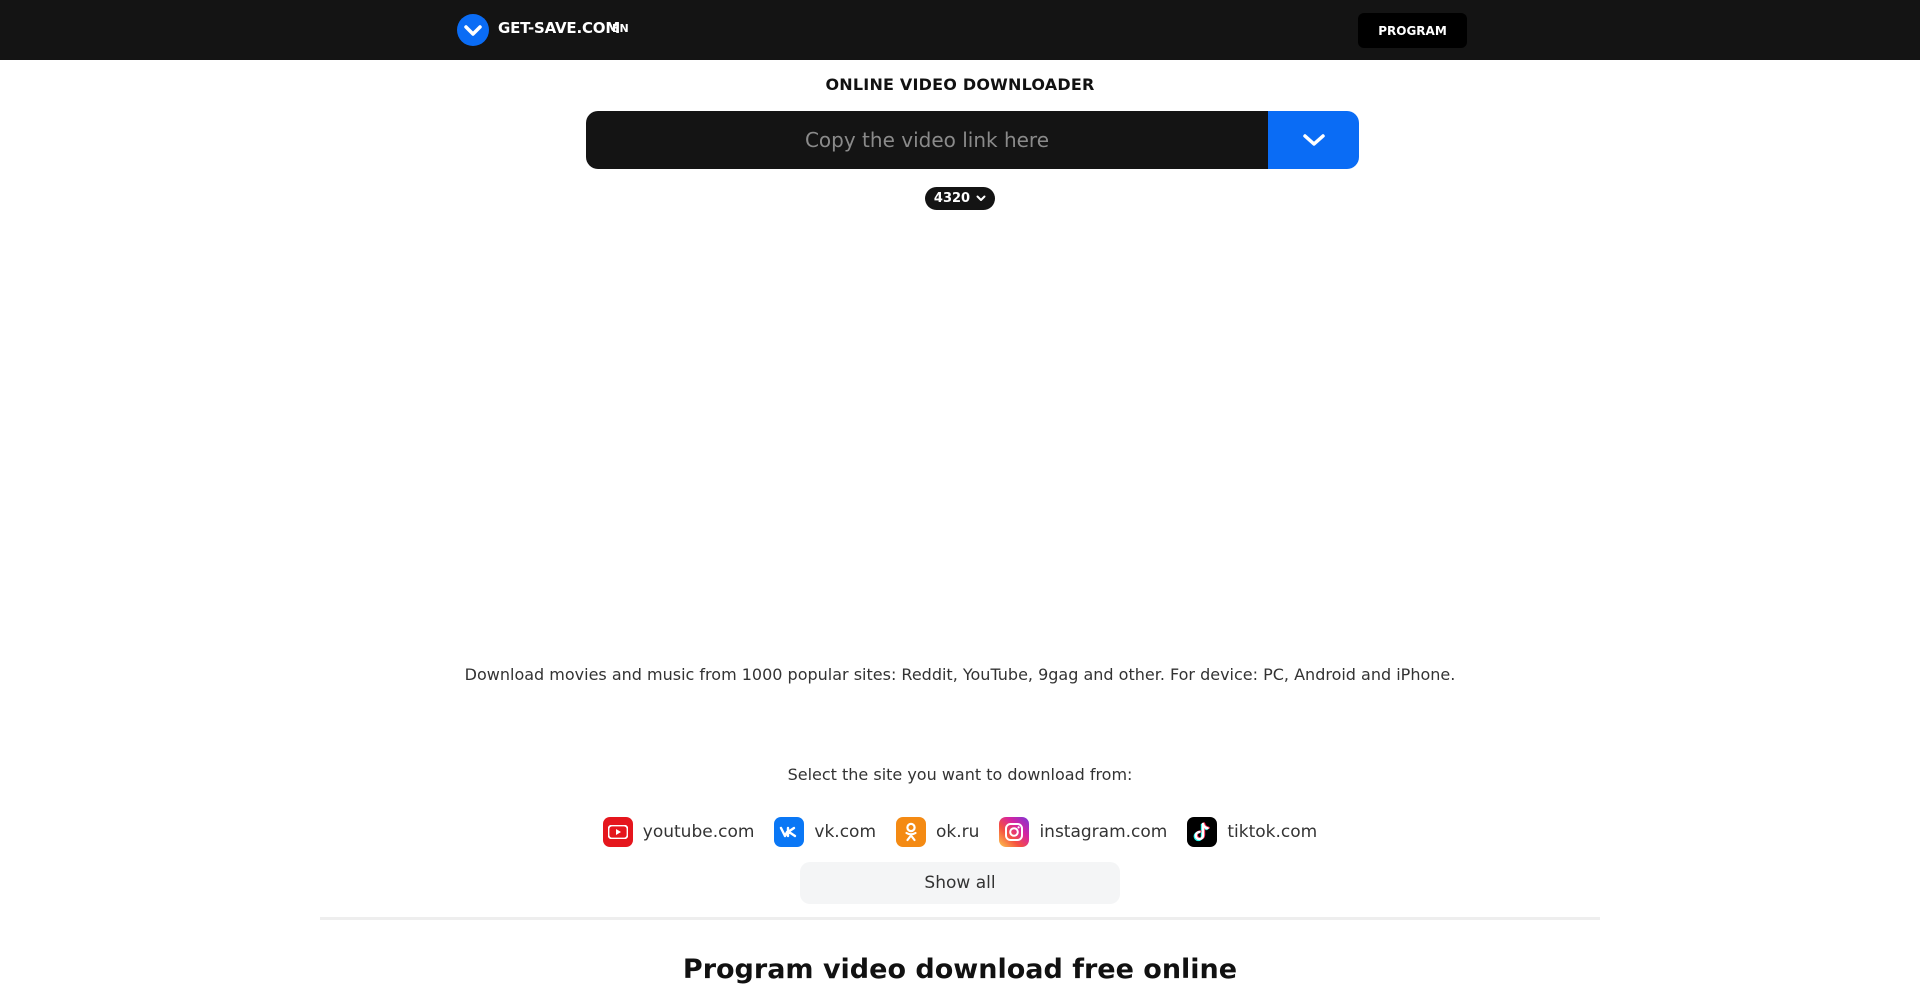 This screenshot has height=993, width=1920. Describe the element at coordinates (559, 28) in the screenshot. I see `logo-text: GET-SAVE.COM` at that location.